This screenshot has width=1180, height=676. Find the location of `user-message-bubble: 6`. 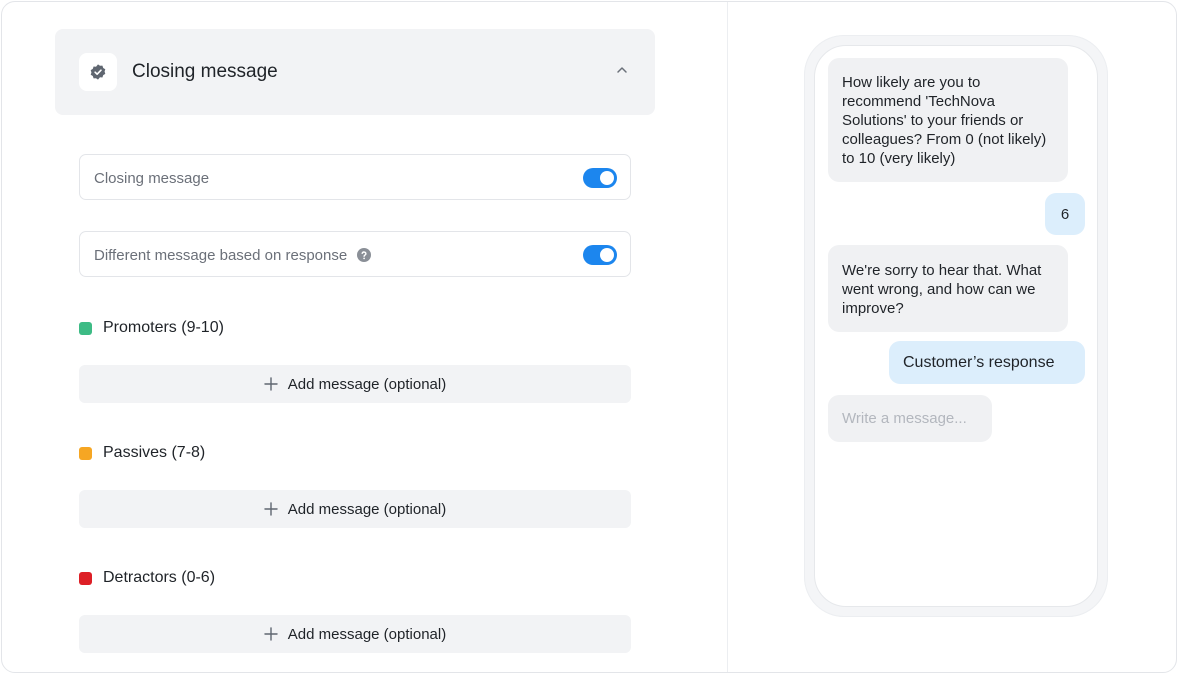

user-message-bubble: 6 is located at coordinates (1065, 214).